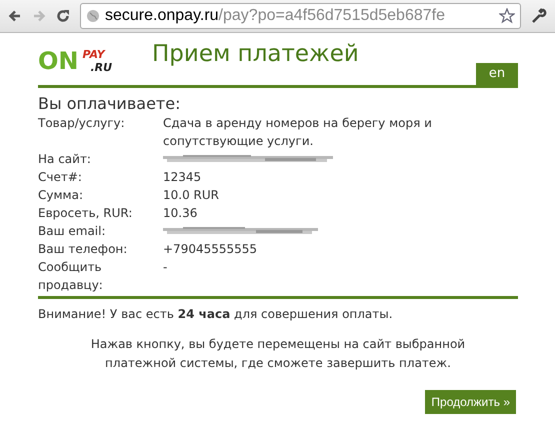 This screenshot has height=421, width=555. I want to click on field-value: 10.0 RUR, so click(191, 195).